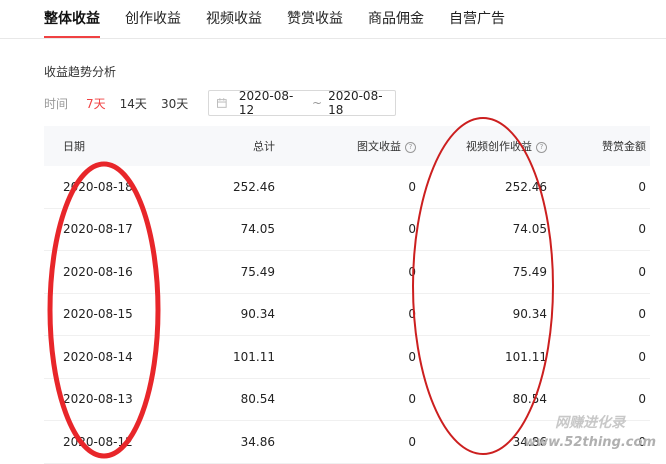 The width and height of the screenshot is (666, 464). I want to click on watermark-url: www.52thing.com, so click(590, 442).